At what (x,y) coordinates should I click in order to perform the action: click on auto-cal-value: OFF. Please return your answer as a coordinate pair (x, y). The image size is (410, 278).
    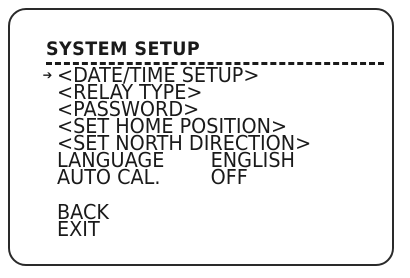
    Looking at the image, I should click on (229, 177).